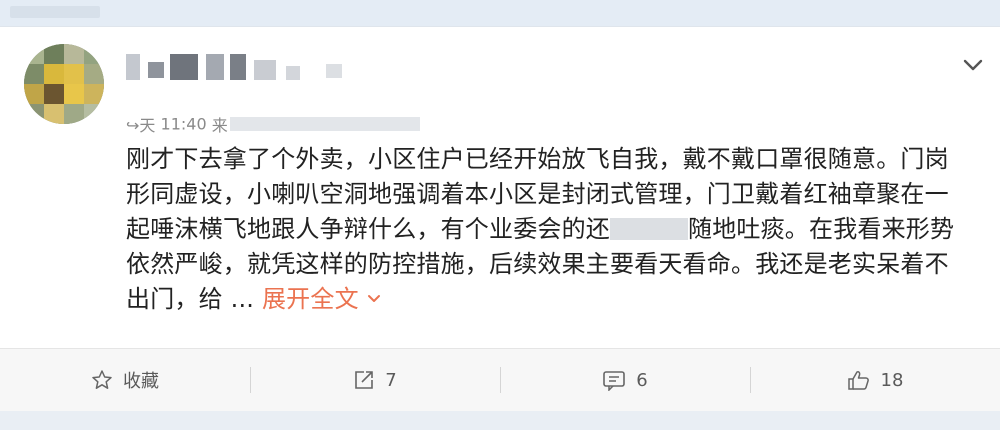  I want to click on source-prefix: 来, so click(219, 125).